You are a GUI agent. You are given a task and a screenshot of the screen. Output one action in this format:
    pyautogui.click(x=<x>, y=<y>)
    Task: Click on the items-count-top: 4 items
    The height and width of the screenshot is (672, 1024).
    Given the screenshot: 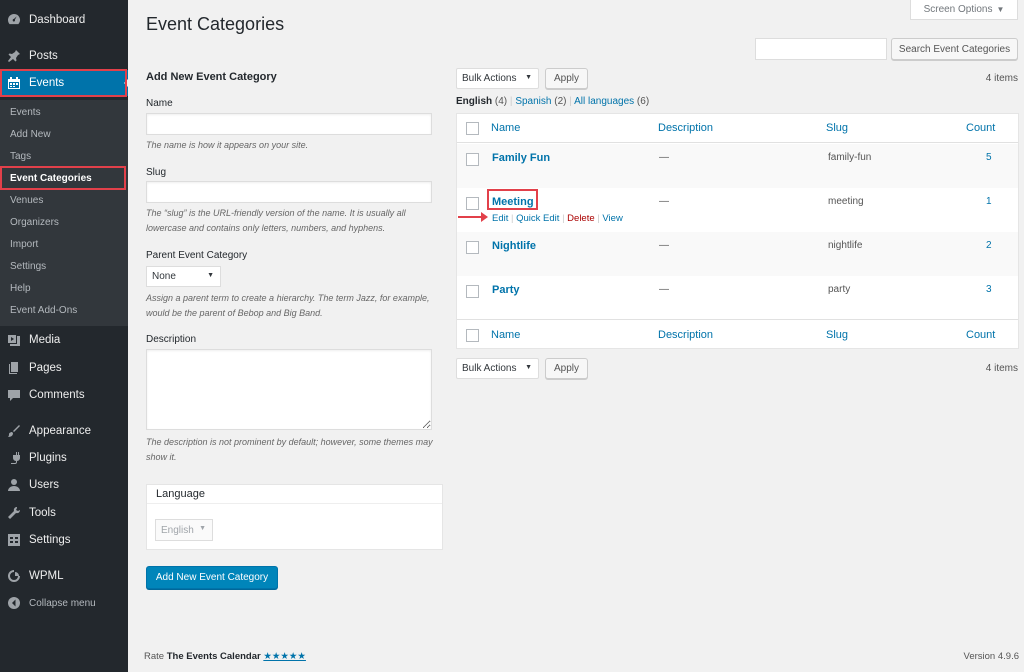 What is the action you would take?
    pyautogui.click(x=1001, y=78)
    